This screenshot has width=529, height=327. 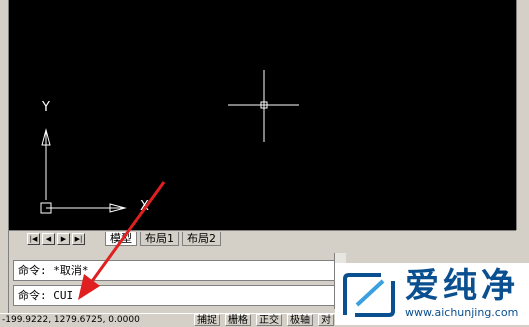 What do you see at coordinates (46, 107) in the screenshot?
I see `ucs-y-label: Y` at bounding box center [46, 107].